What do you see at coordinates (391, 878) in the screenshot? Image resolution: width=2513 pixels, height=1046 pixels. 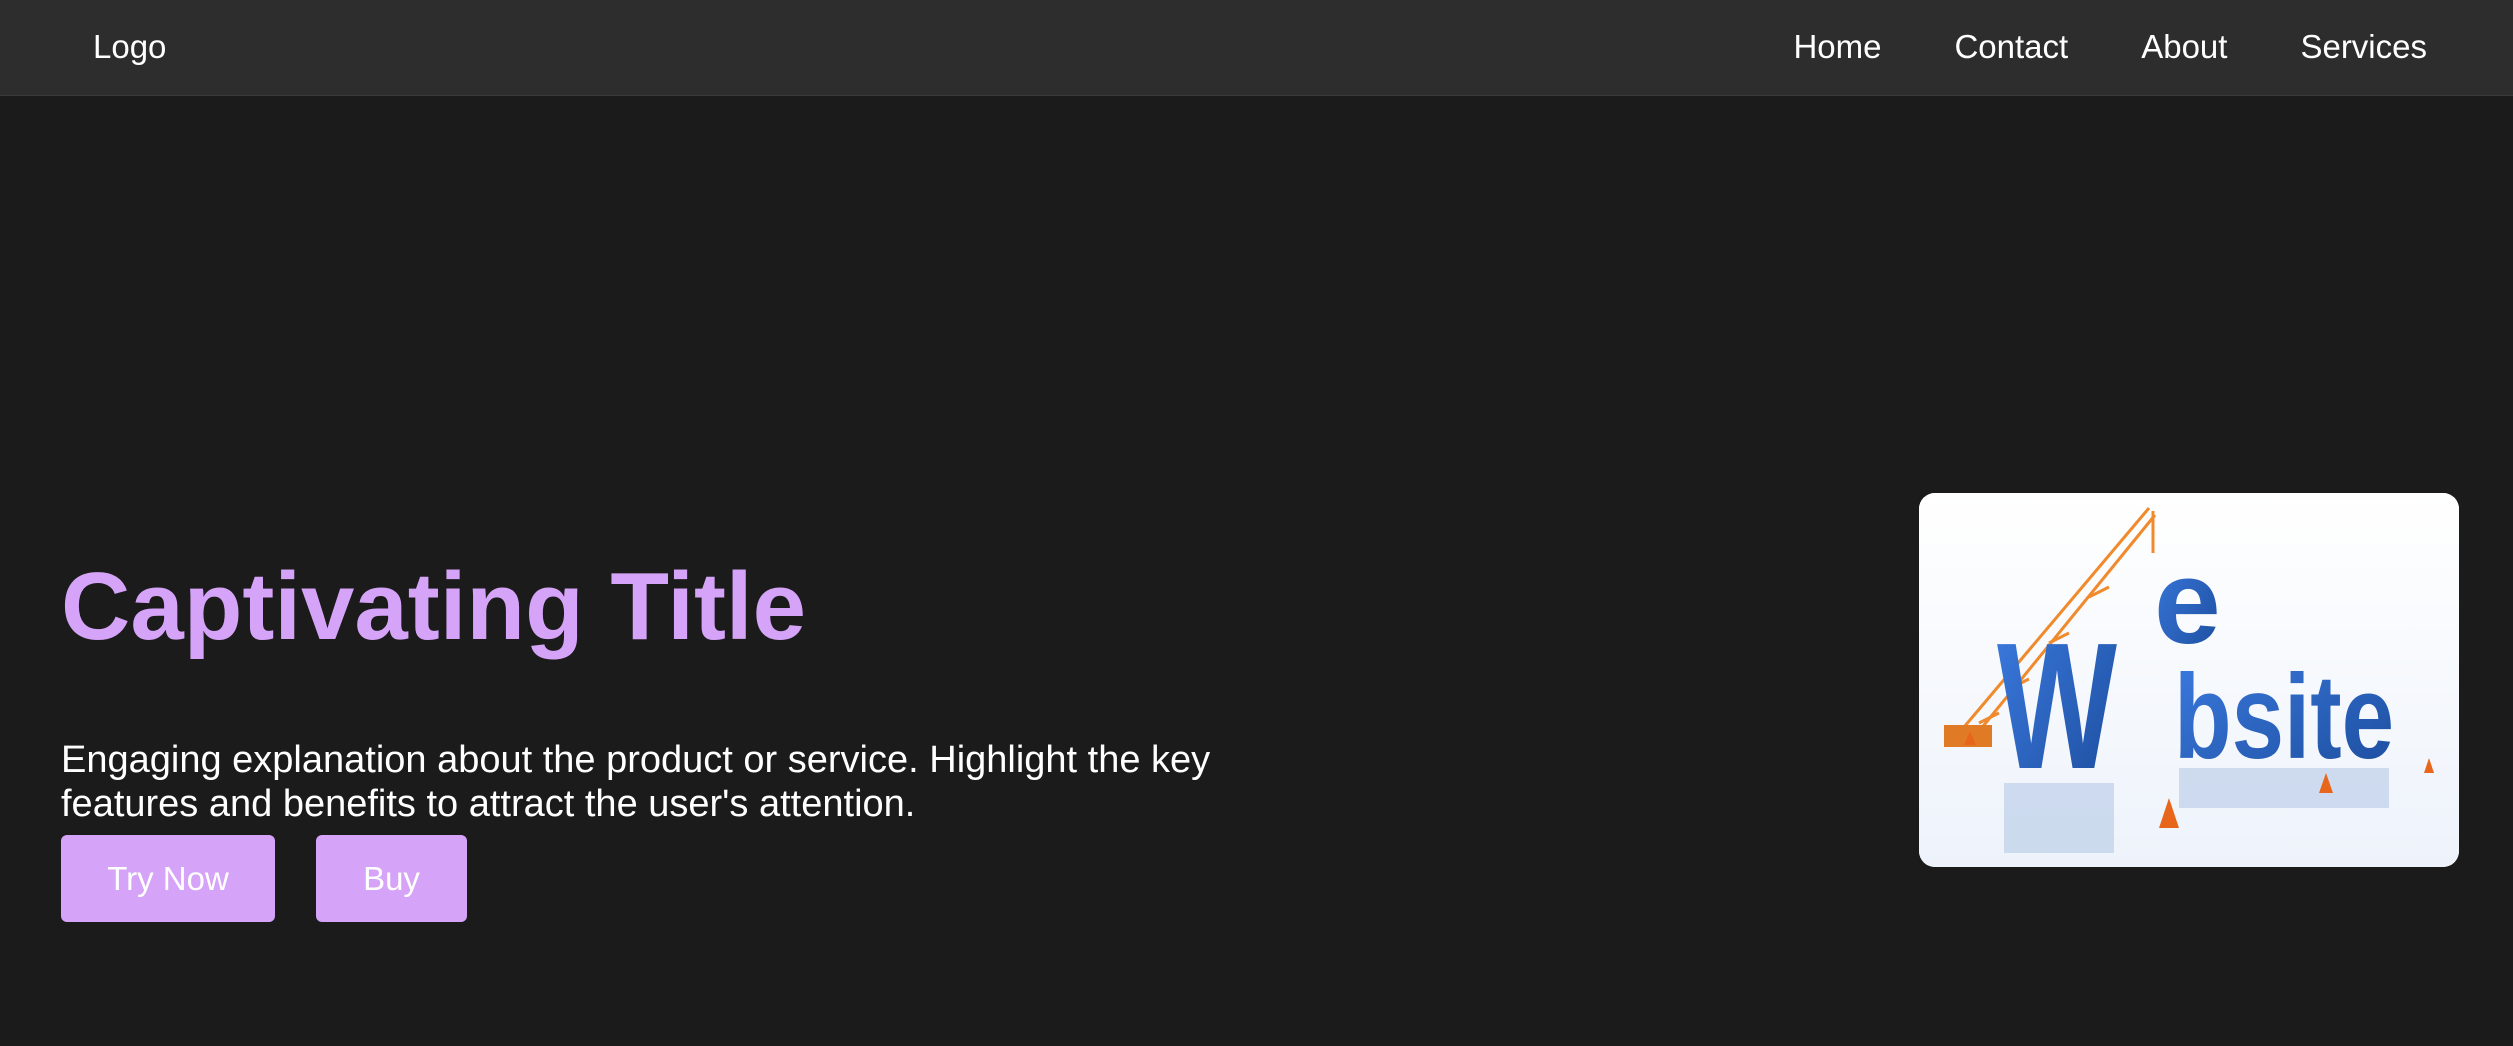 I see `buy-button: Buy` at bounding box center [391, 878].